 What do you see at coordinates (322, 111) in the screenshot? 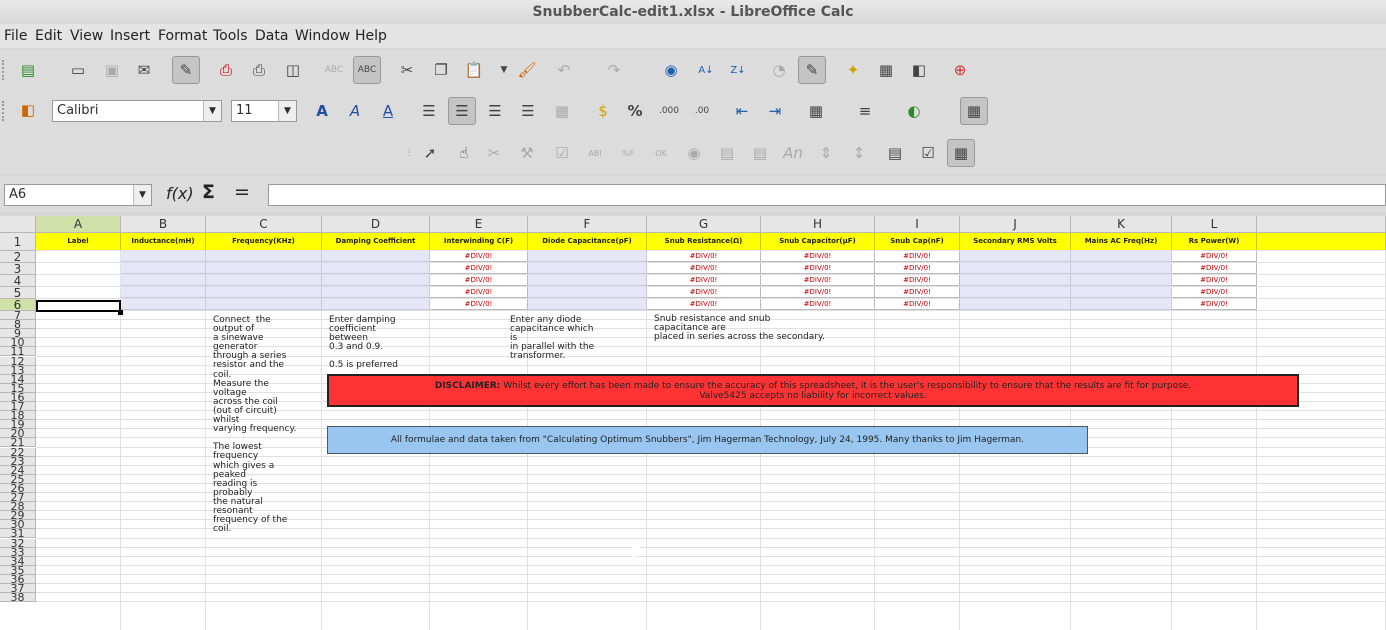
I see `bold-icon: A` at bounding box center [322, 111].